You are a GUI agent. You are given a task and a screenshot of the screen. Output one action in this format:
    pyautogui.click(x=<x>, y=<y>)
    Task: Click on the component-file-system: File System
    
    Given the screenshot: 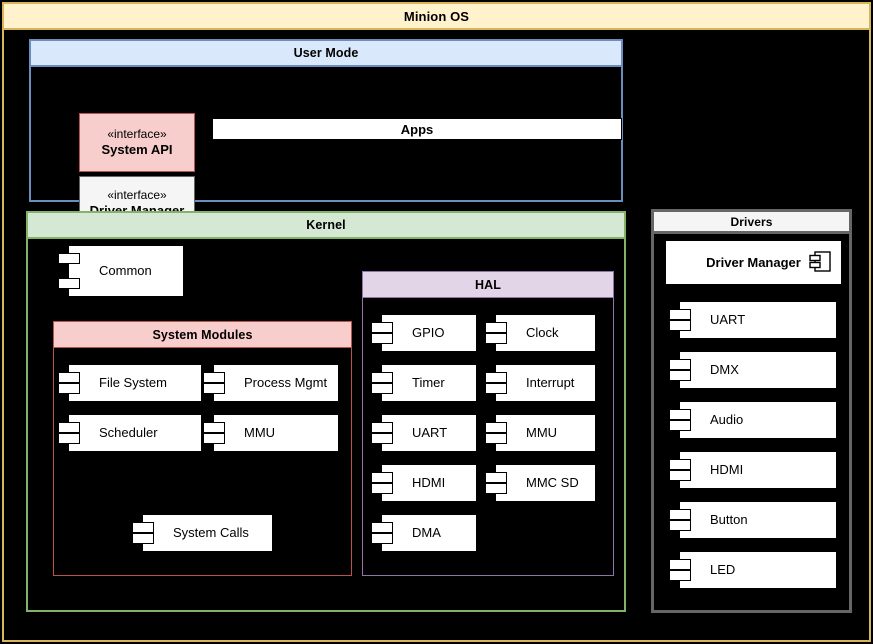 What is the action you would take?
    pyautogui.click(x=130, y=383)
    